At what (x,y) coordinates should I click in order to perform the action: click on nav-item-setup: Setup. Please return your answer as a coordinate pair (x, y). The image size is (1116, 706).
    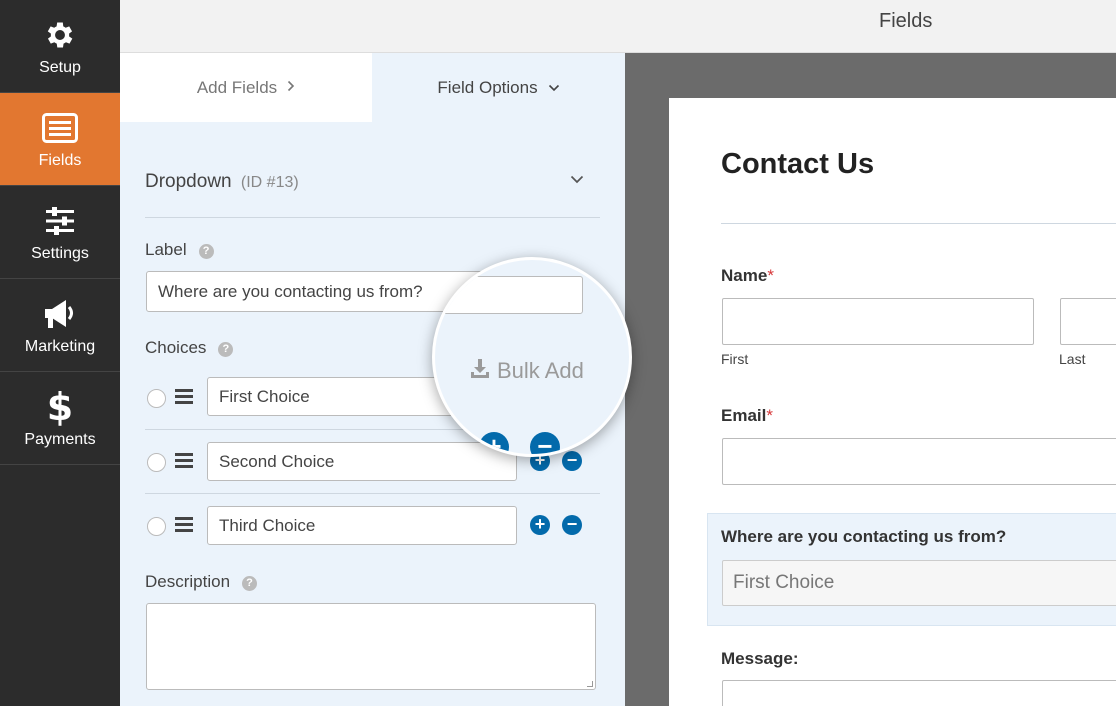
    Looking at the image, I should click on (60, 46).